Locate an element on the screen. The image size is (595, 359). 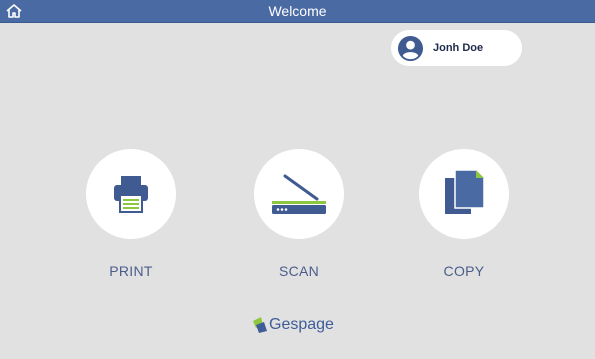
brand-logo: Gespage is located at coordinates (293, 325).